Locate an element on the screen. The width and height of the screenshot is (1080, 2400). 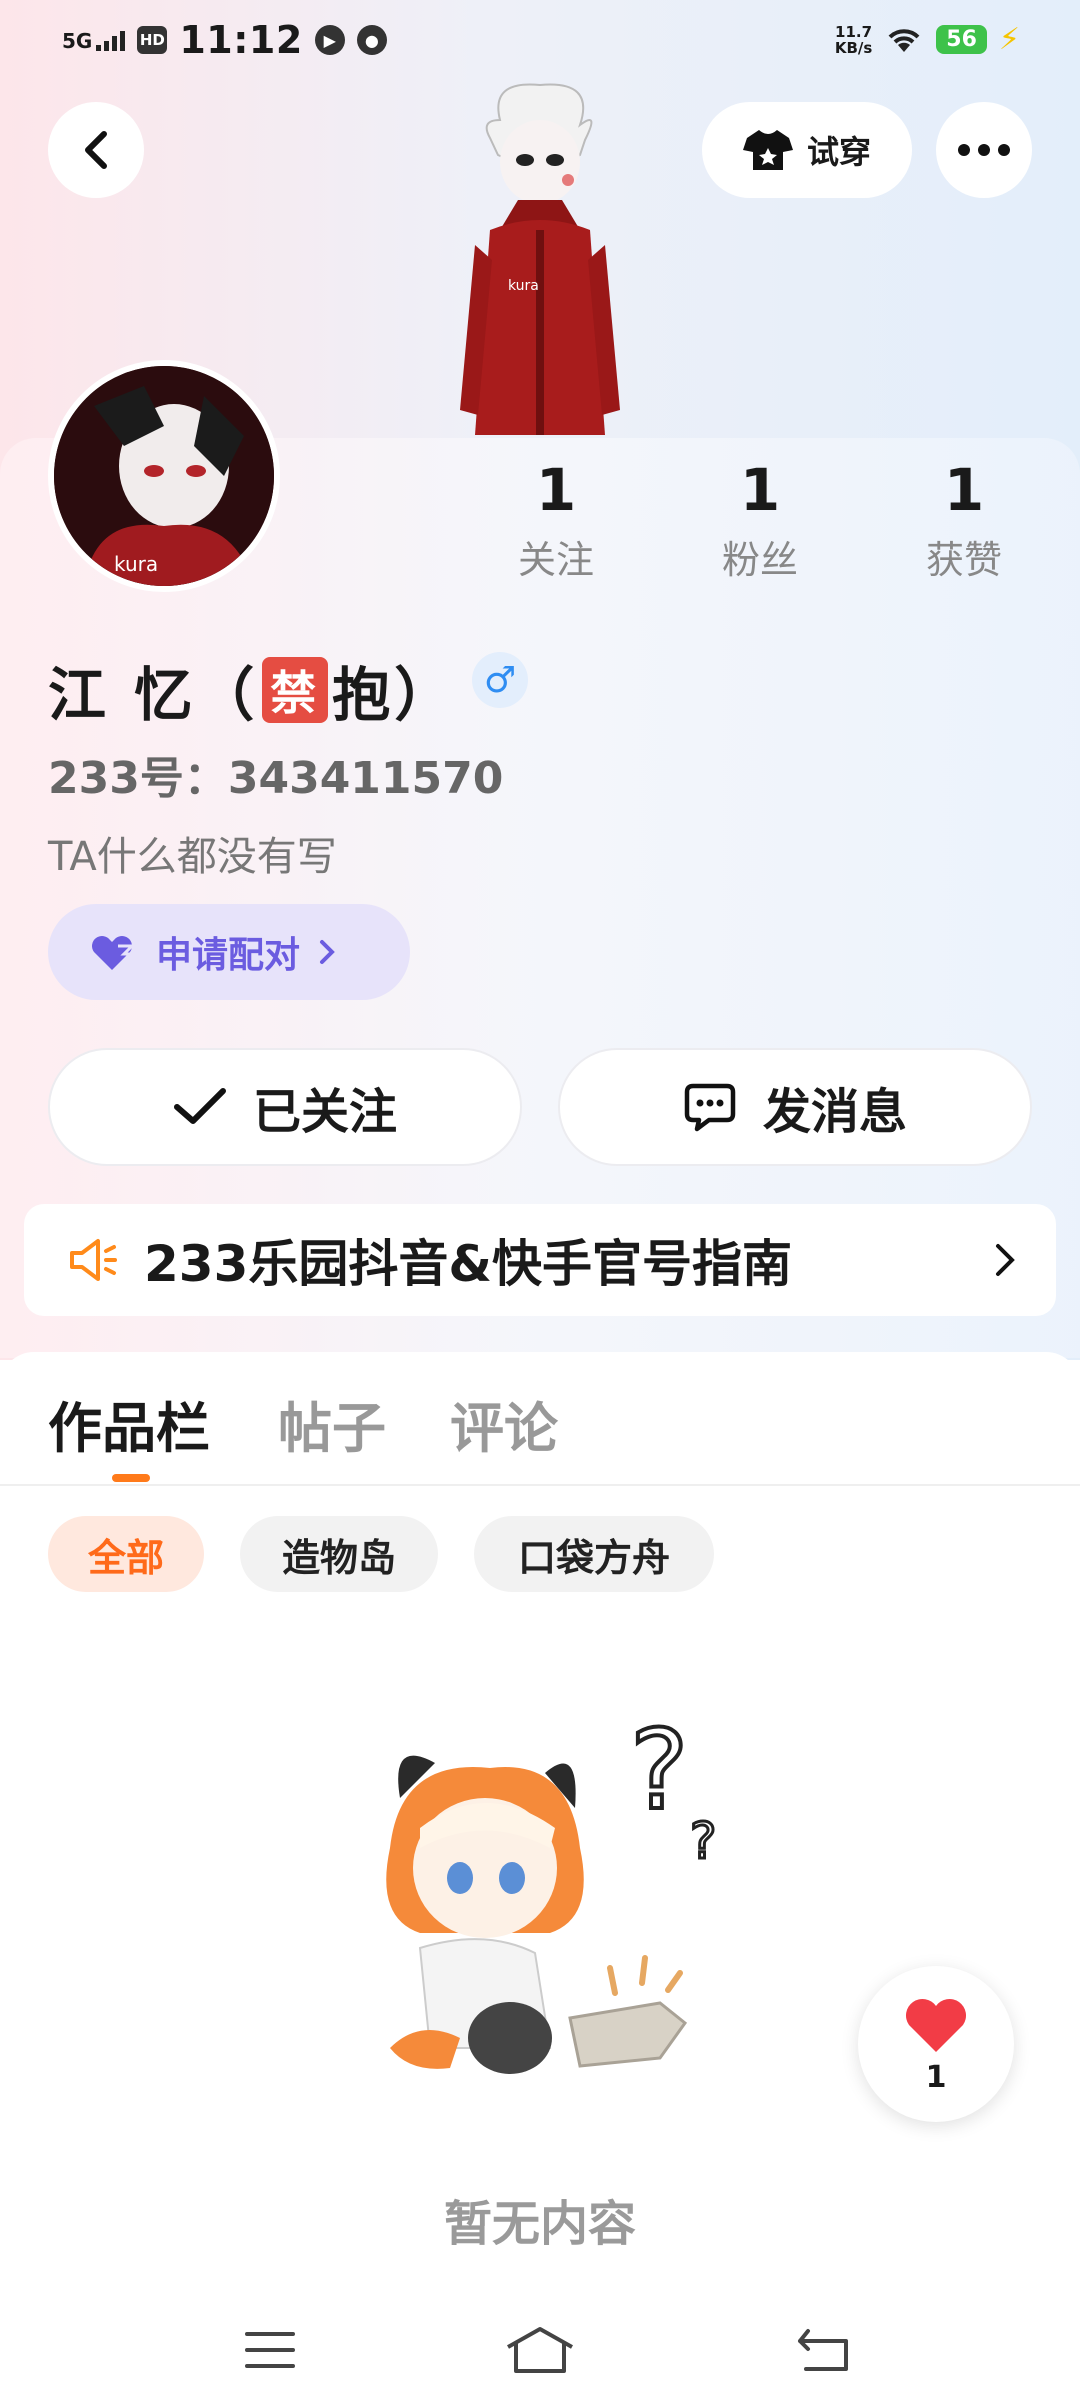
tab-comments: 评论 is located at coordinates (504, 1423).